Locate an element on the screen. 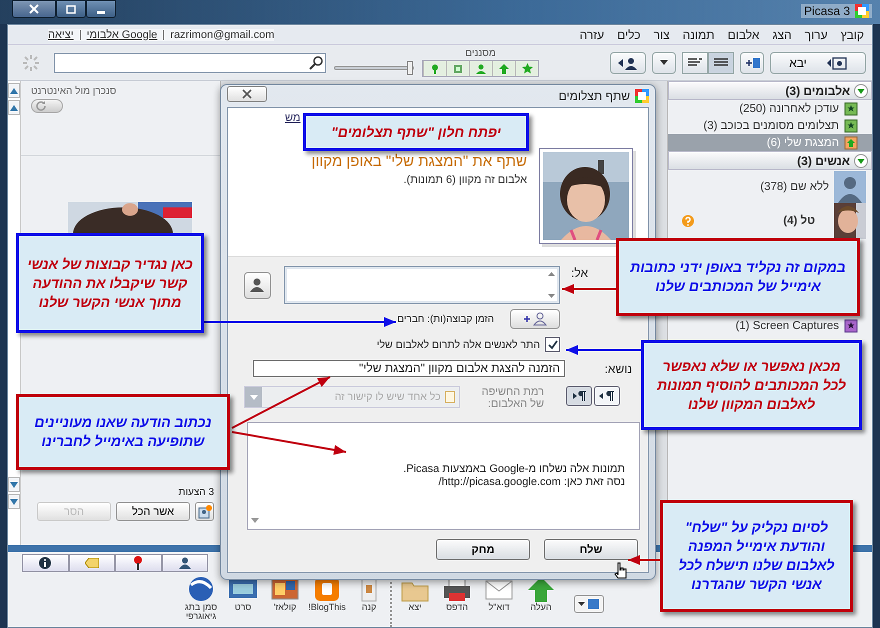 This screenshot has width=880, height=628. menu-item: הצג is located at coordinates (782, 35).